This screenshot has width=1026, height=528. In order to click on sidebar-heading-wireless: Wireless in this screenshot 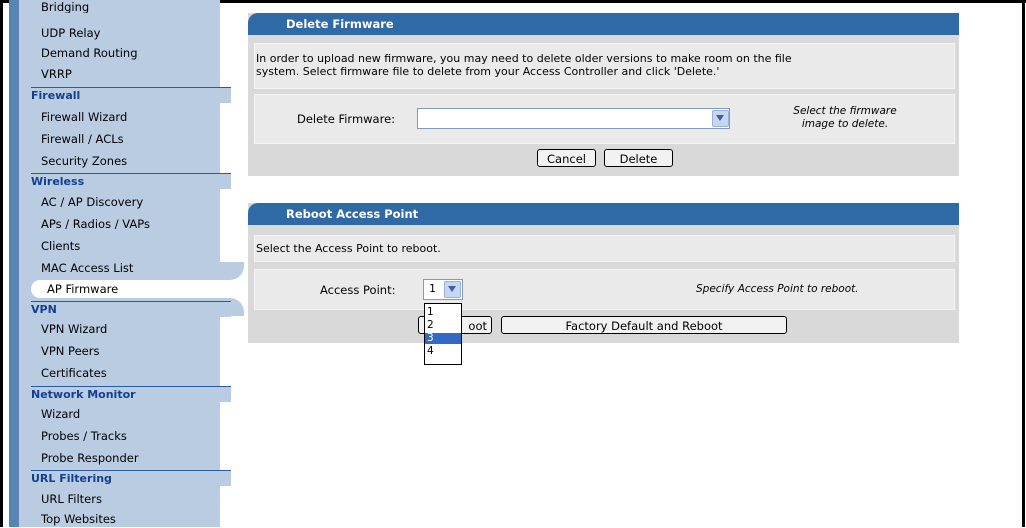, I will do `click(131, 181)`.